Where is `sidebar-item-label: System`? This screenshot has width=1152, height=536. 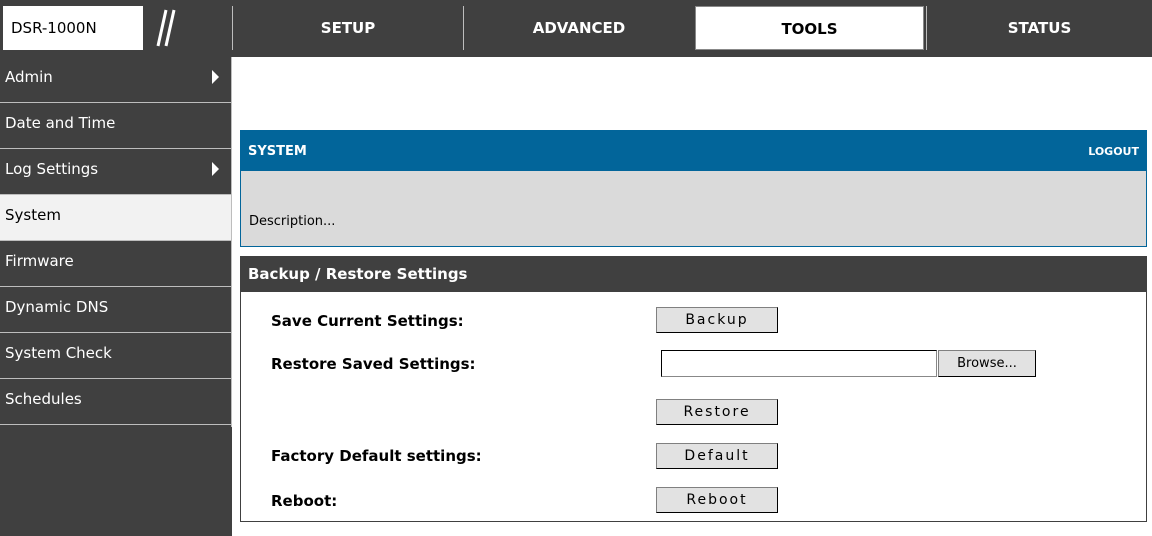
sidebar-item-label: System is located at coordinates (33, 215).